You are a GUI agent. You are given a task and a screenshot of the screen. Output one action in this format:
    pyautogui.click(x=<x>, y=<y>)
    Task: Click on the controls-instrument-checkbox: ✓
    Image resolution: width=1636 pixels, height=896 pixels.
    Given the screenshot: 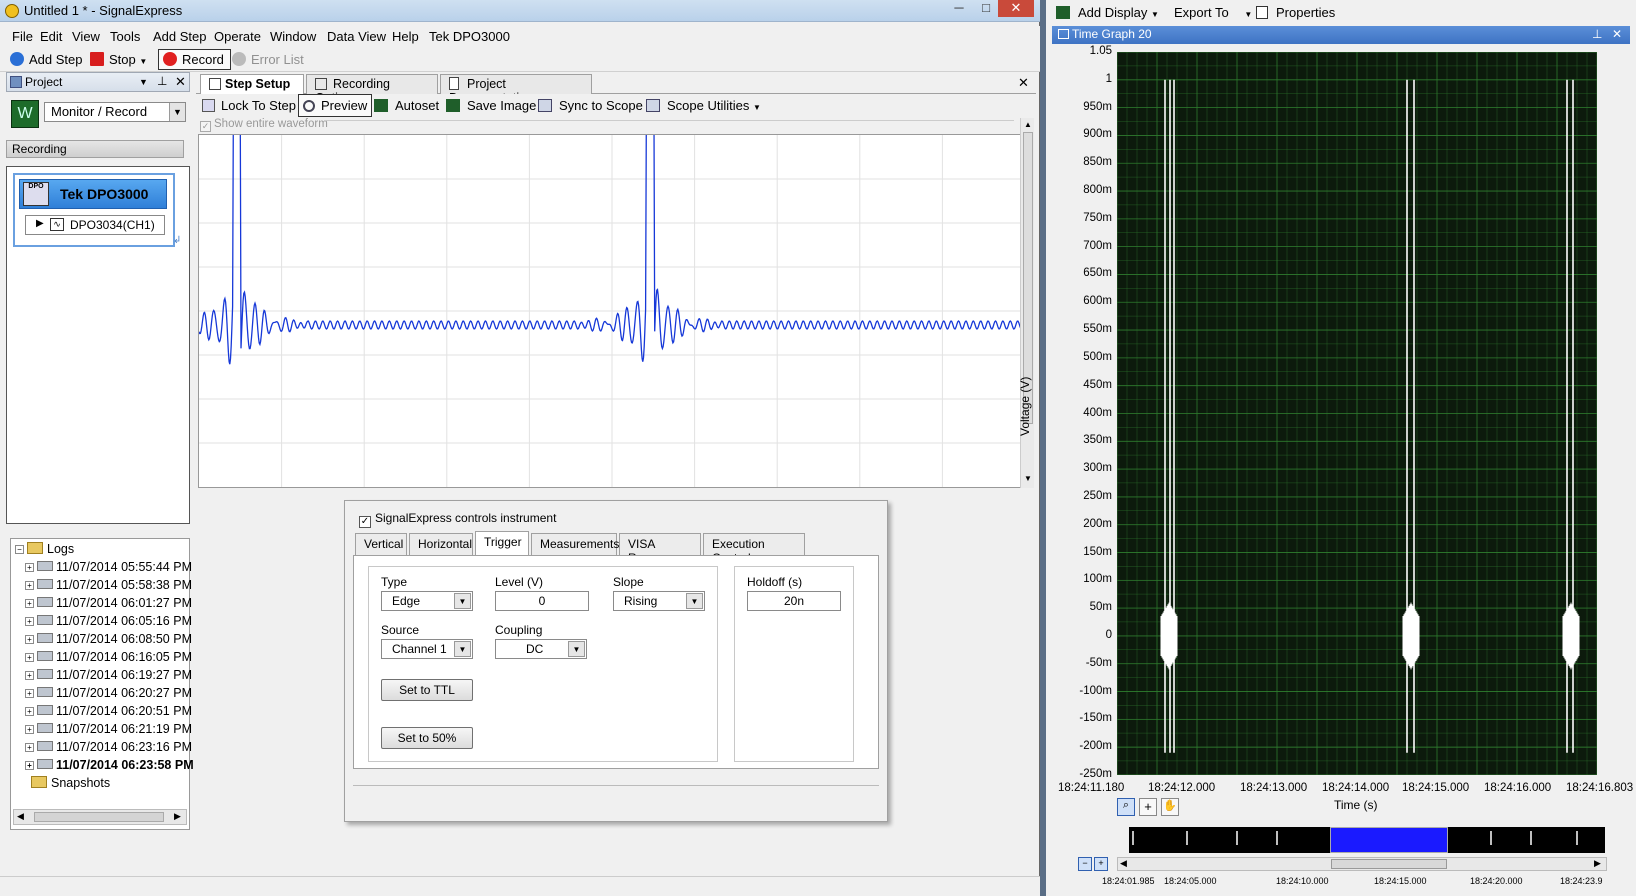 What is the action you would take?
    pyautogui.click(x=365, y=522)
    